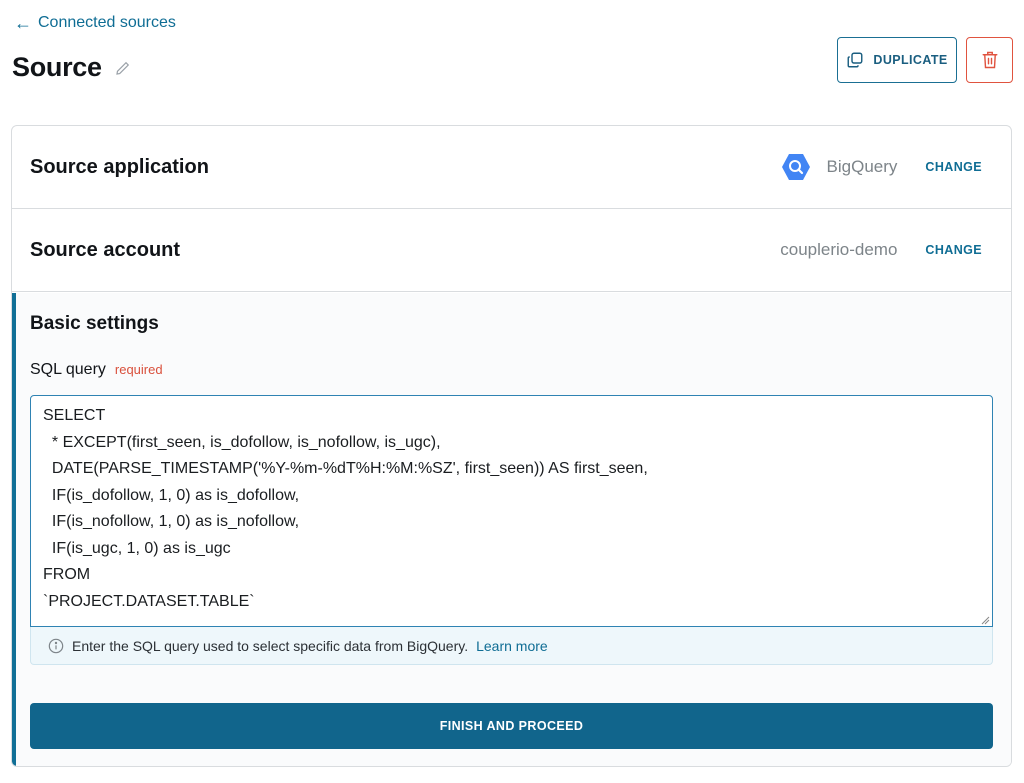  Describe the element at coordinates (123, 68) in the screenshot. I see `edit-pencil-icon` at that location.